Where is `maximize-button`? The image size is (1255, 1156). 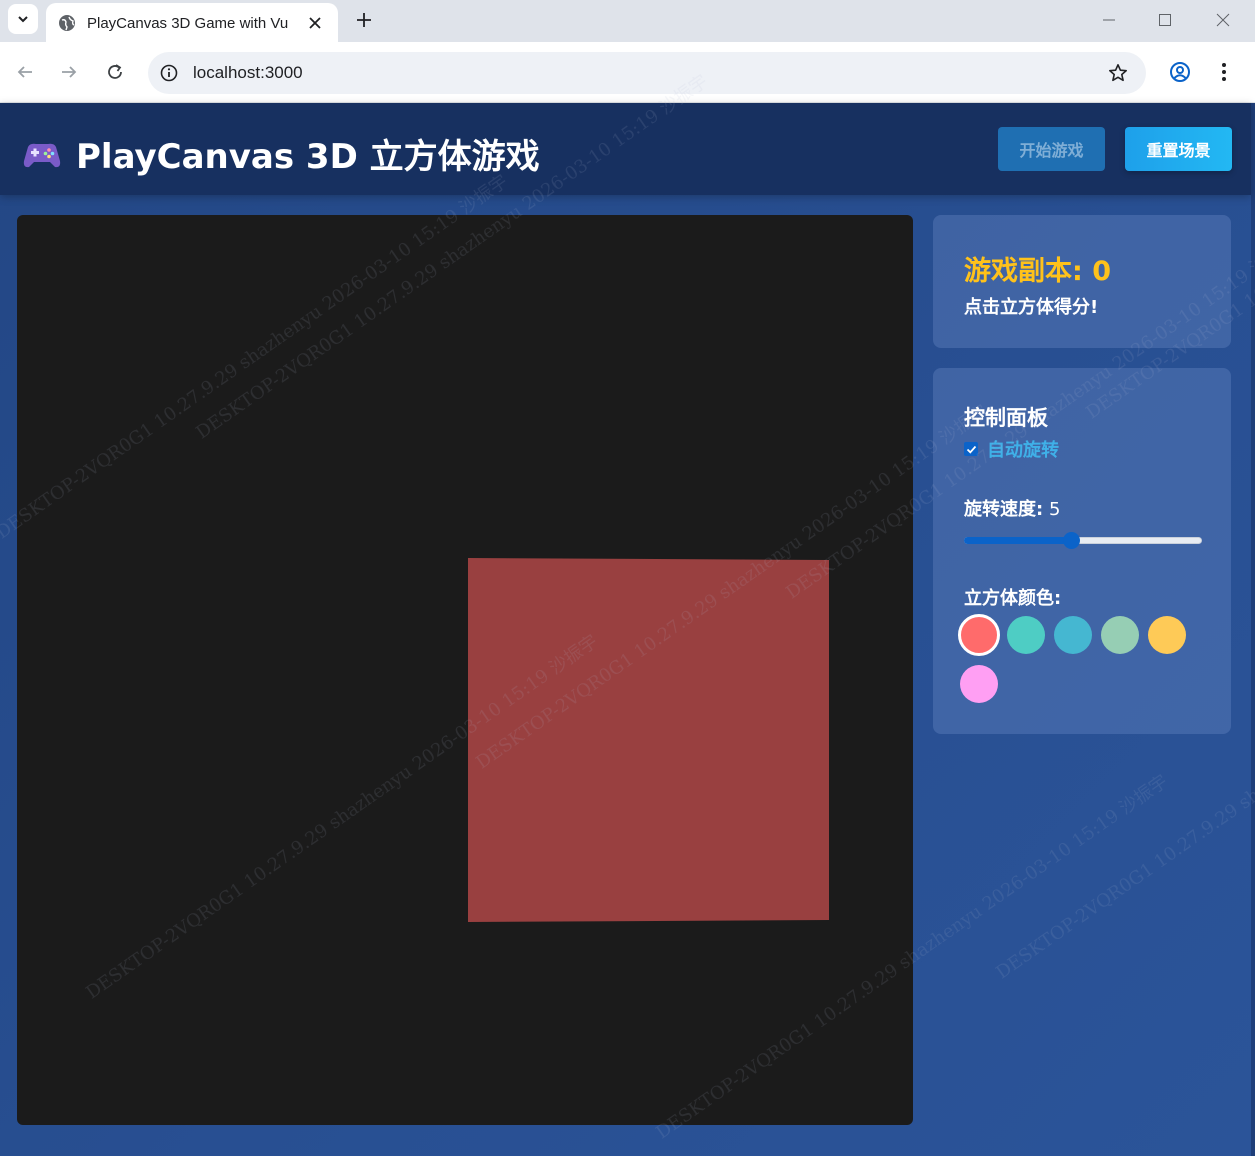 maximize-button is located at coordinates (1165, 20).